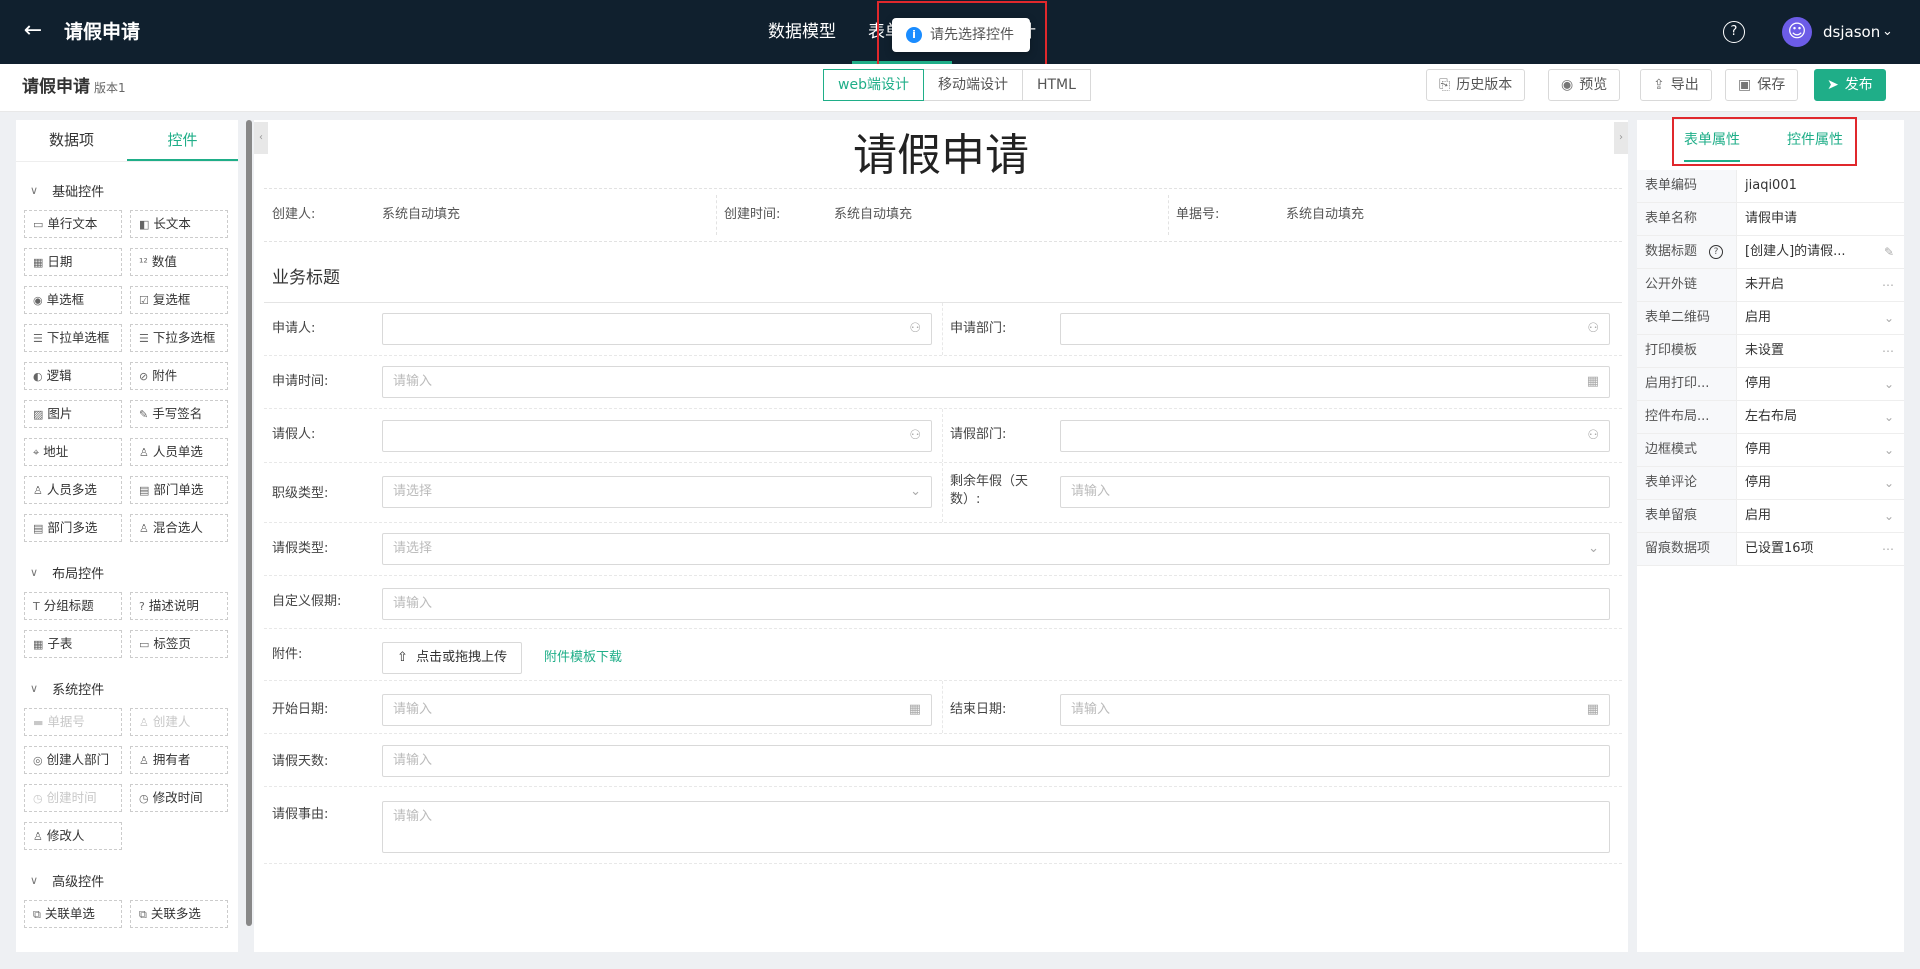 The width and height of the screenshot is (1920, 969). Describe the element at coordinates (179, 414) in the screenshot. I see `control-signature: ✎ 手写签名` at that location.